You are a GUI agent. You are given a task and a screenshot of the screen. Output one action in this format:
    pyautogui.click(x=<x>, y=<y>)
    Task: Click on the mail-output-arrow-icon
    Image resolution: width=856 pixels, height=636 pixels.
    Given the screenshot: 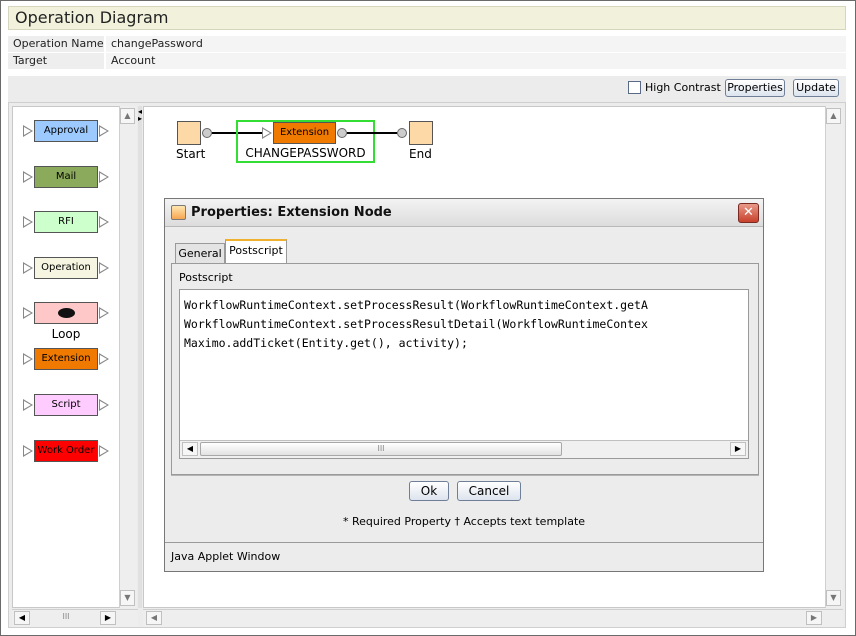 What is the action you would take?
    pyautogui.click(x=104, y=177)
    